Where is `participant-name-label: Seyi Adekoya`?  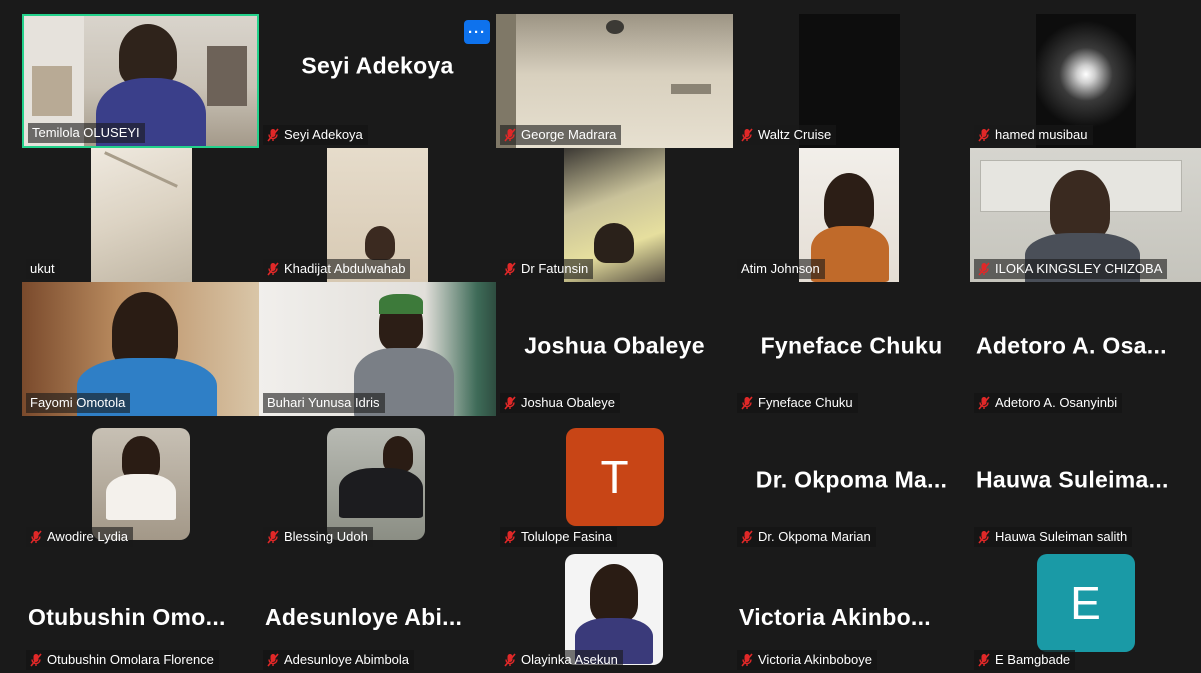
participant-name-label: Seyi Adekoya is located at coordinates (315, 135).